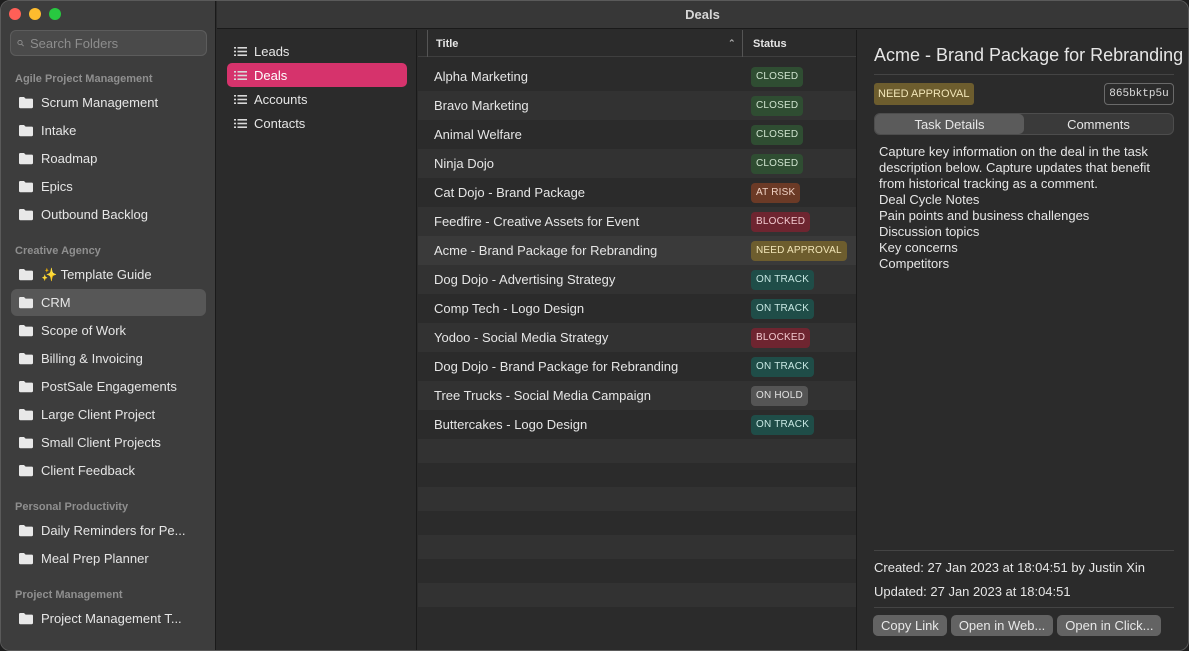 The width and height of the screenshot is (1189, 651). What do you see at coordinates (1029, 55) in the screenshot?
I see `task-title: Acme - Brand Package for Rebranding` at bounding box center [1029, 55].